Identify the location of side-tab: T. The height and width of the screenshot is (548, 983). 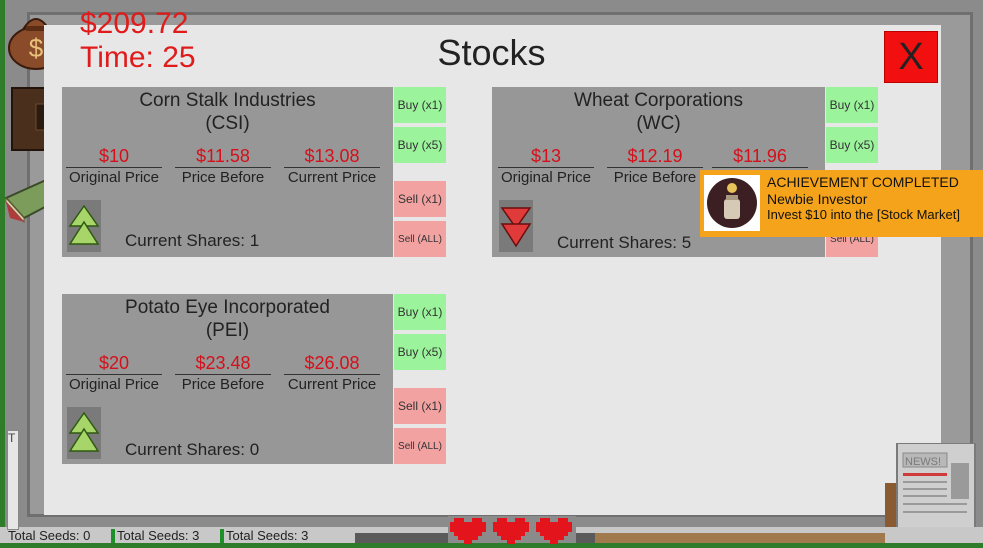
(13, 480).